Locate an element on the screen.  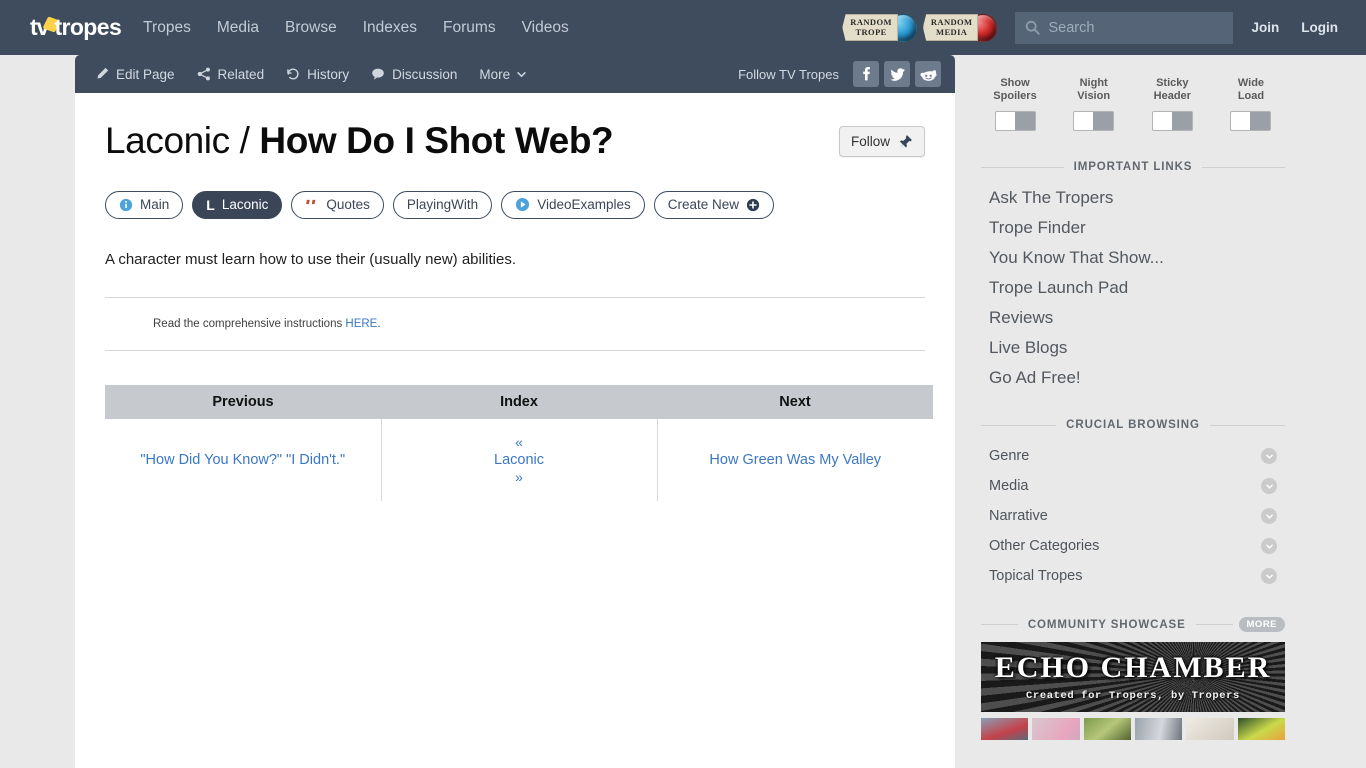
browse-item-topical-tropes: Topical Tropes is located at coordinates (1133, 576).